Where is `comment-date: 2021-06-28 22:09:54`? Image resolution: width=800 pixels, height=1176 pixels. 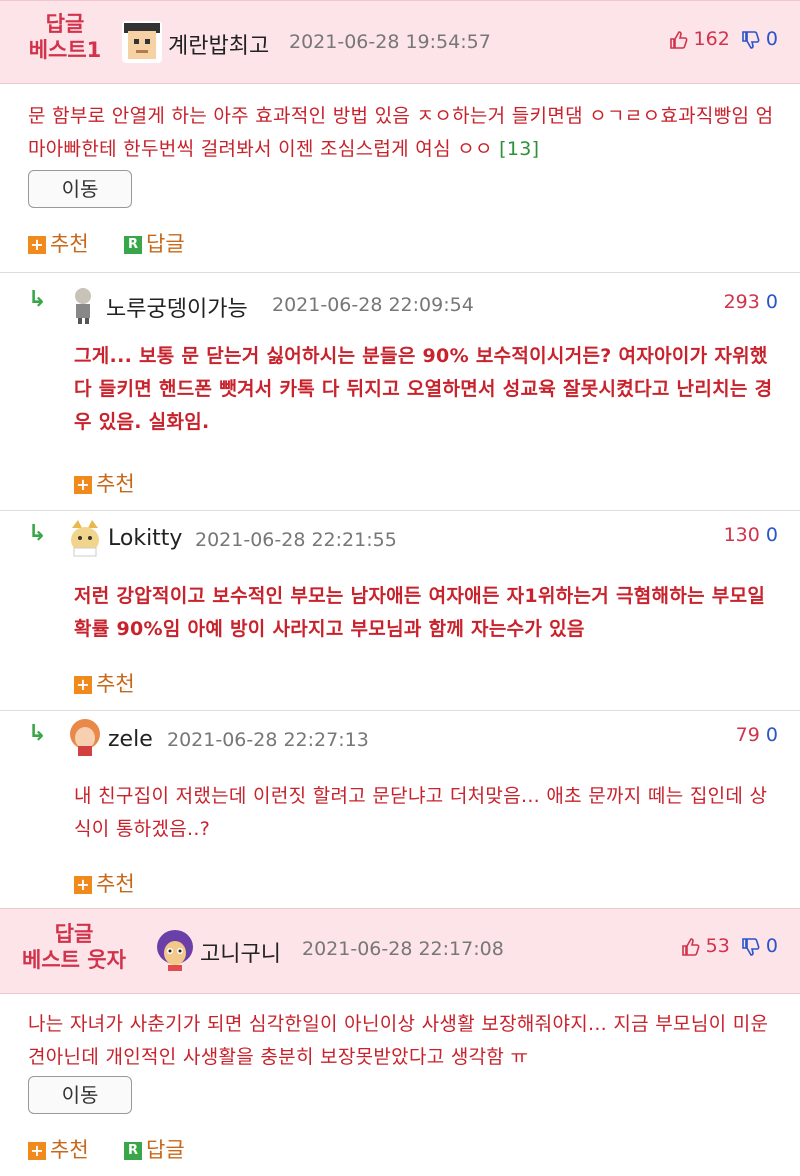 comment-date: 2021-06-28 22:09:54 is located at coordinates (373, 305).